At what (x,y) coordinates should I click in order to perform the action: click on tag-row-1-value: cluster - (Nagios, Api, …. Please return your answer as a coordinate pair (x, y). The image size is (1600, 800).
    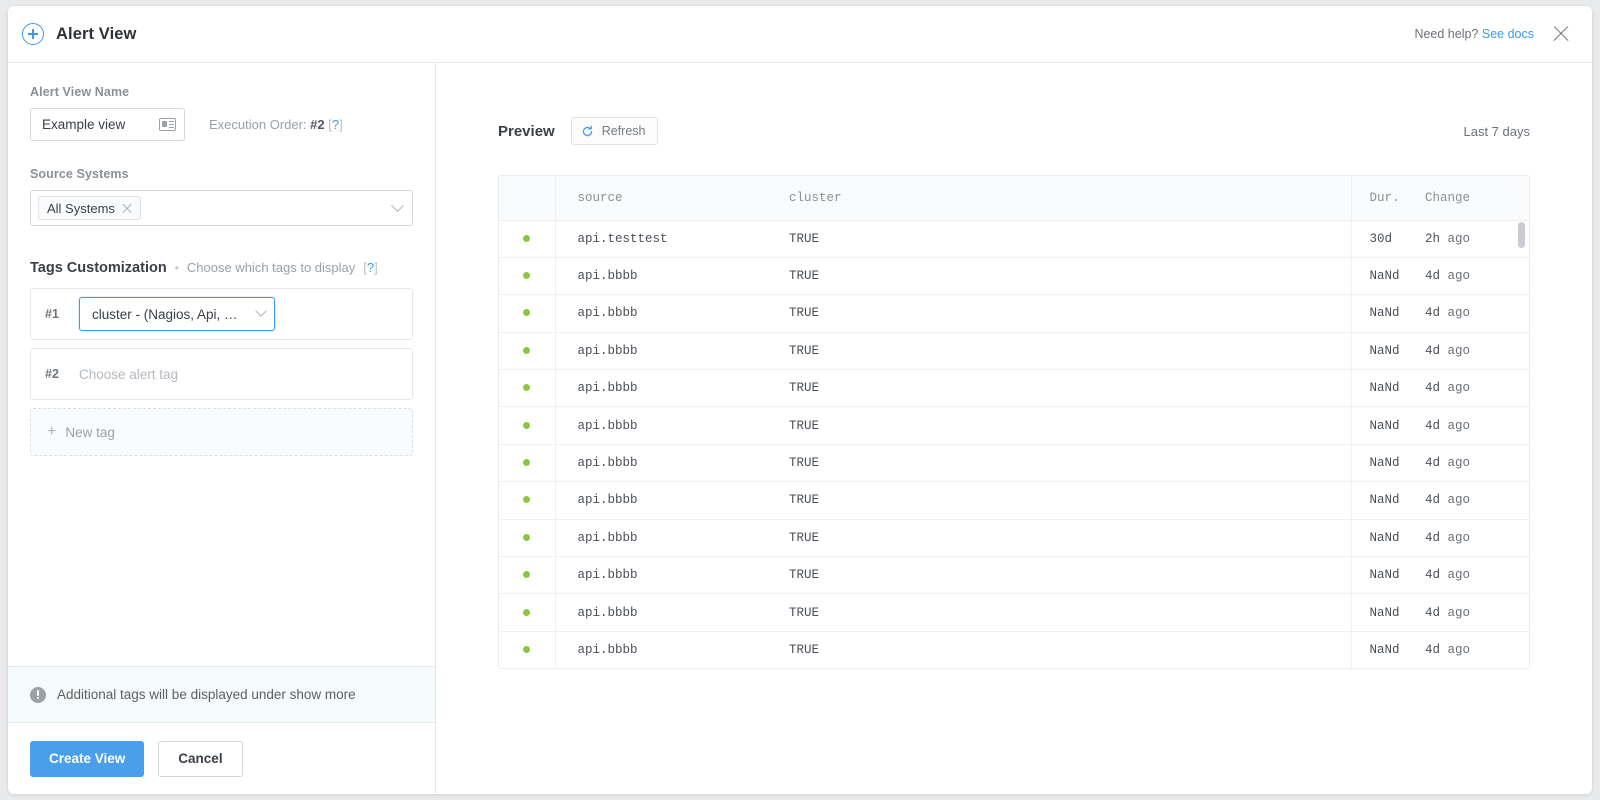
    Looking at the image, I should click on (165, 314).